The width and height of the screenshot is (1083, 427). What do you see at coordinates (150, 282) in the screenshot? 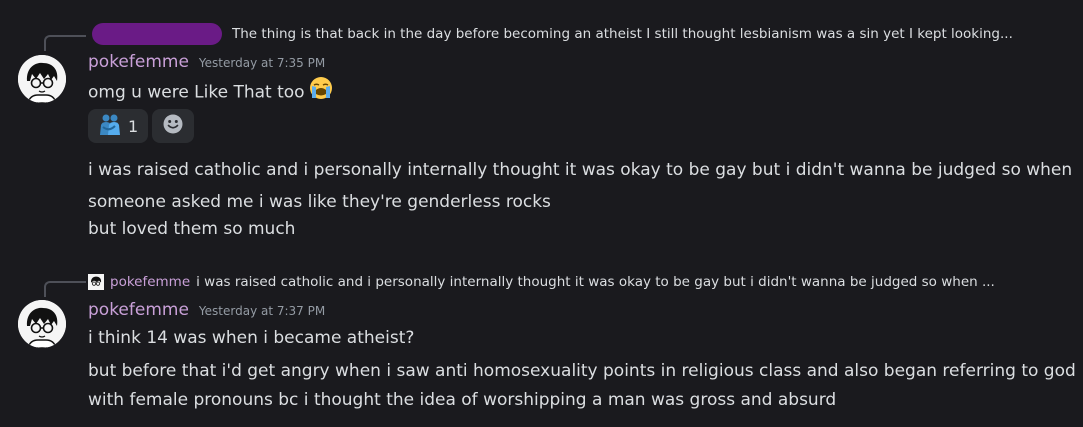
I see `reply-author: pokefemme` at bounding box center [150, 282].